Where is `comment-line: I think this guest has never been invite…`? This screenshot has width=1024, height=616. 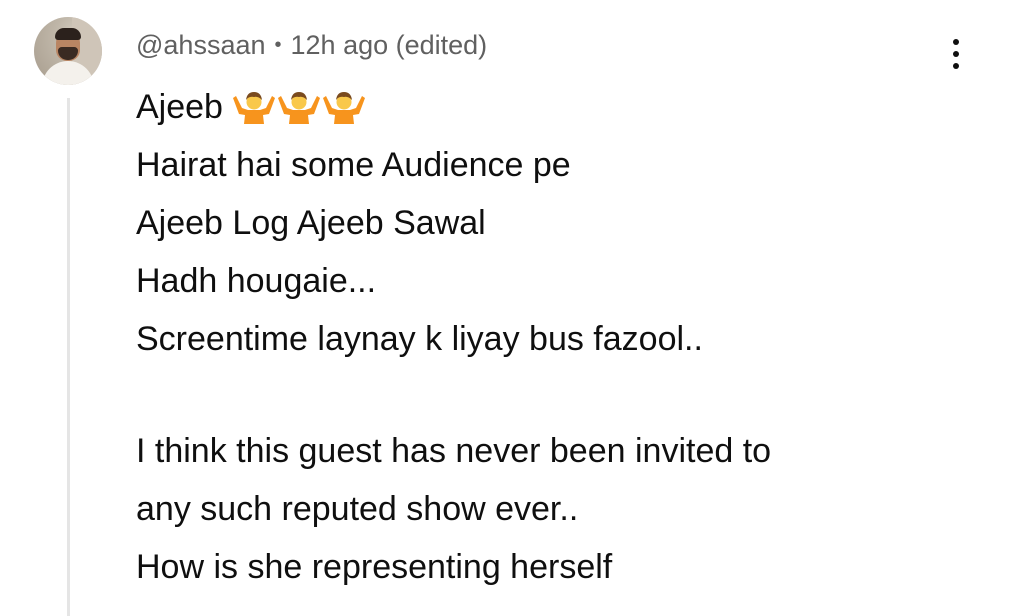 comment-line: I think this guest has never been invite… is located at coordinates (454, 451).